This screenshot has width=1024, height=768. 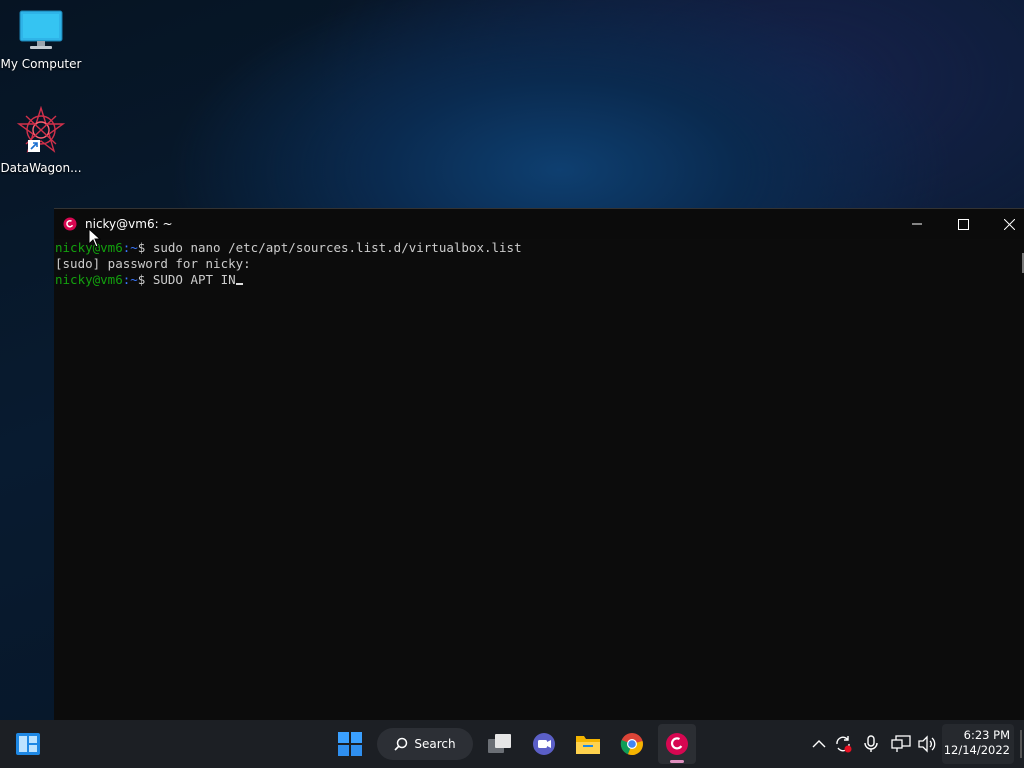 I want to click on prompt-user: nicky@vm6, so click(x=89, y=279).